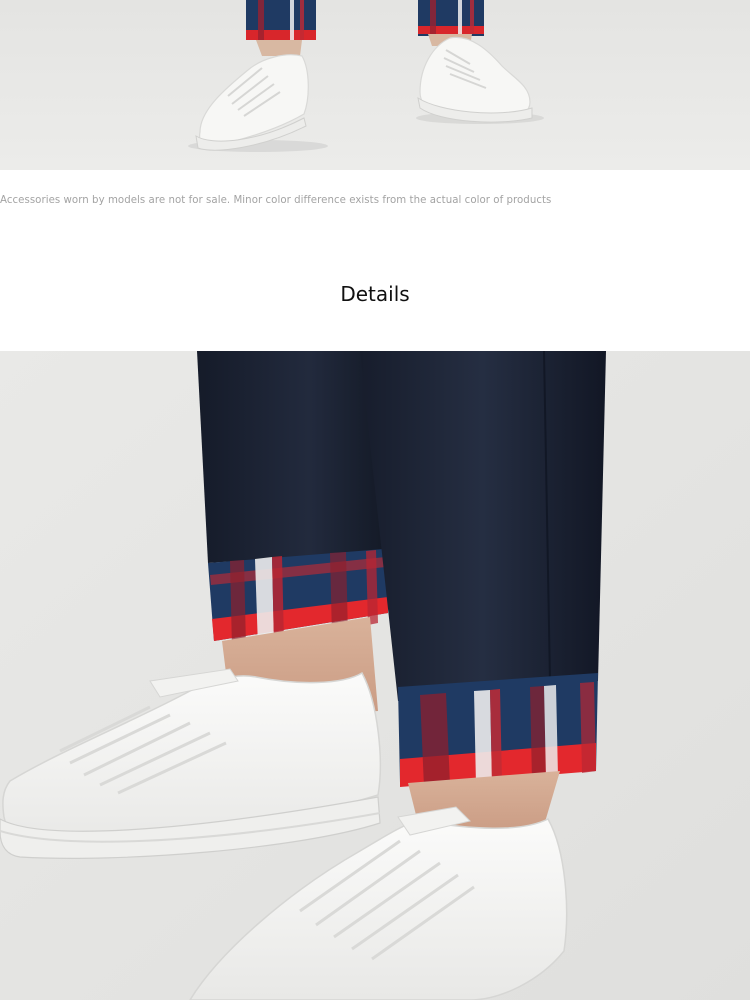 The height and width of the screenshot is (1000, 750). Describe the element at coordinates (281, 20) in the screenshot. I see `left-plaid-cuff` at that location.